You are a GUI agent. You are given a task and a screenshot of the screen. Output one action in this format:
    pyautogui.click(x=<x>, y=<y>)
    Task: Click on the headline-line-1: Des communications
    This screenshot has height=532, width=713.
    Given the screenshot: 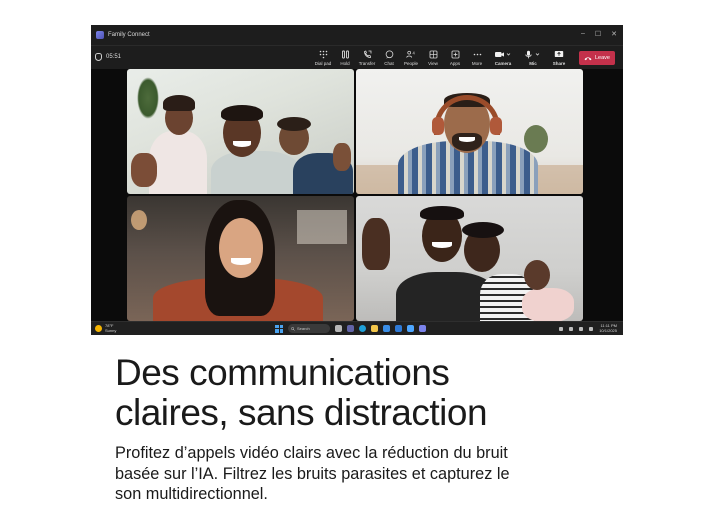 What is the action you would take?
    pyautogui.click(x=282, y=372)
    